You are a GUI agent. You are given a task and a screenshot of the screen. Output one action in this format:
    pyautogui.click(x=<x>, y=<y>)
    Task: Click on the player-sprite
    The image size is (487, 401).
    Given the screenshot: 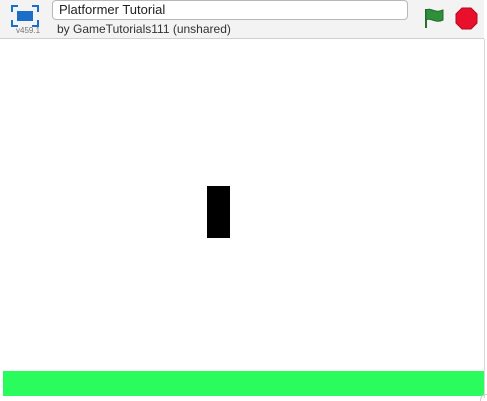 What is the action you would take?
    pyautogui.click(x=218, y=212)
    